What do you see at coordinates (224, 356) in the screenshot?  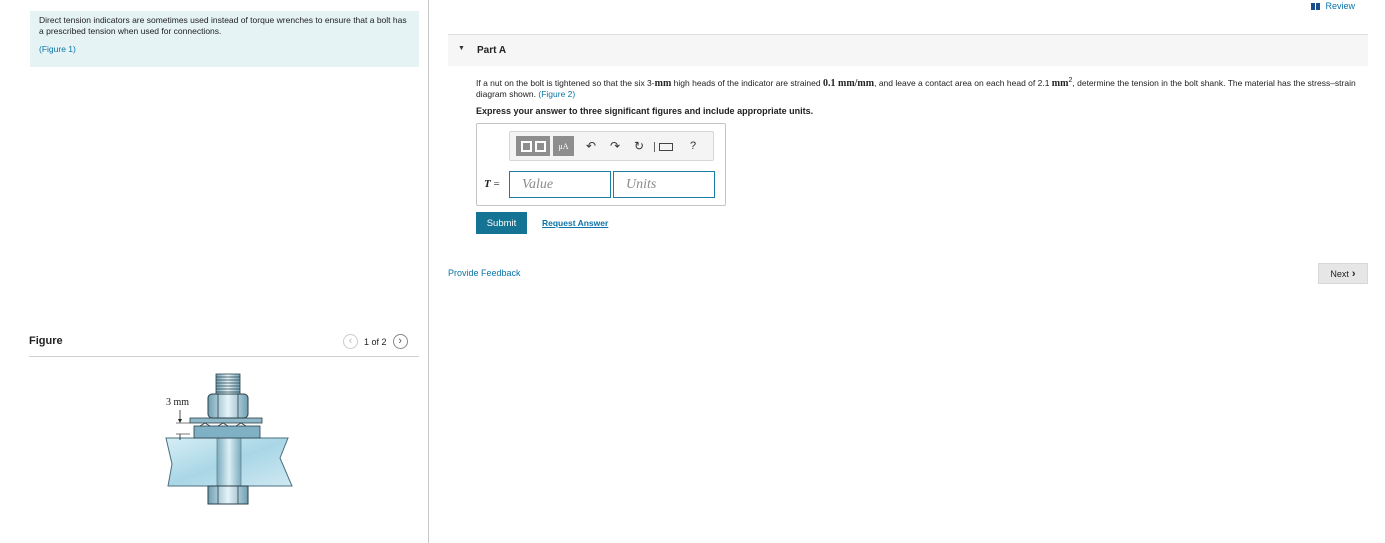 I see `figure-divider` at bounding box center [224, 356].